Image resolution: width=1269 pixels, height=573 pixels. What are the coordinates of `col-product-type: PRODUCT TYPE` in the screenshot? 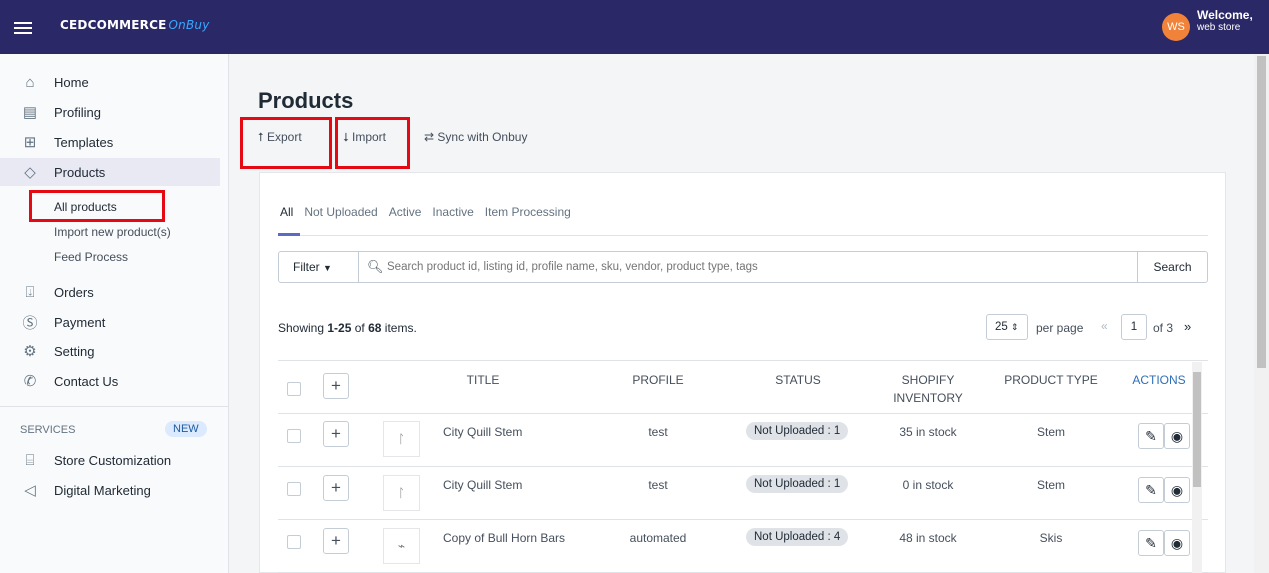 It's located at (1051, 380).